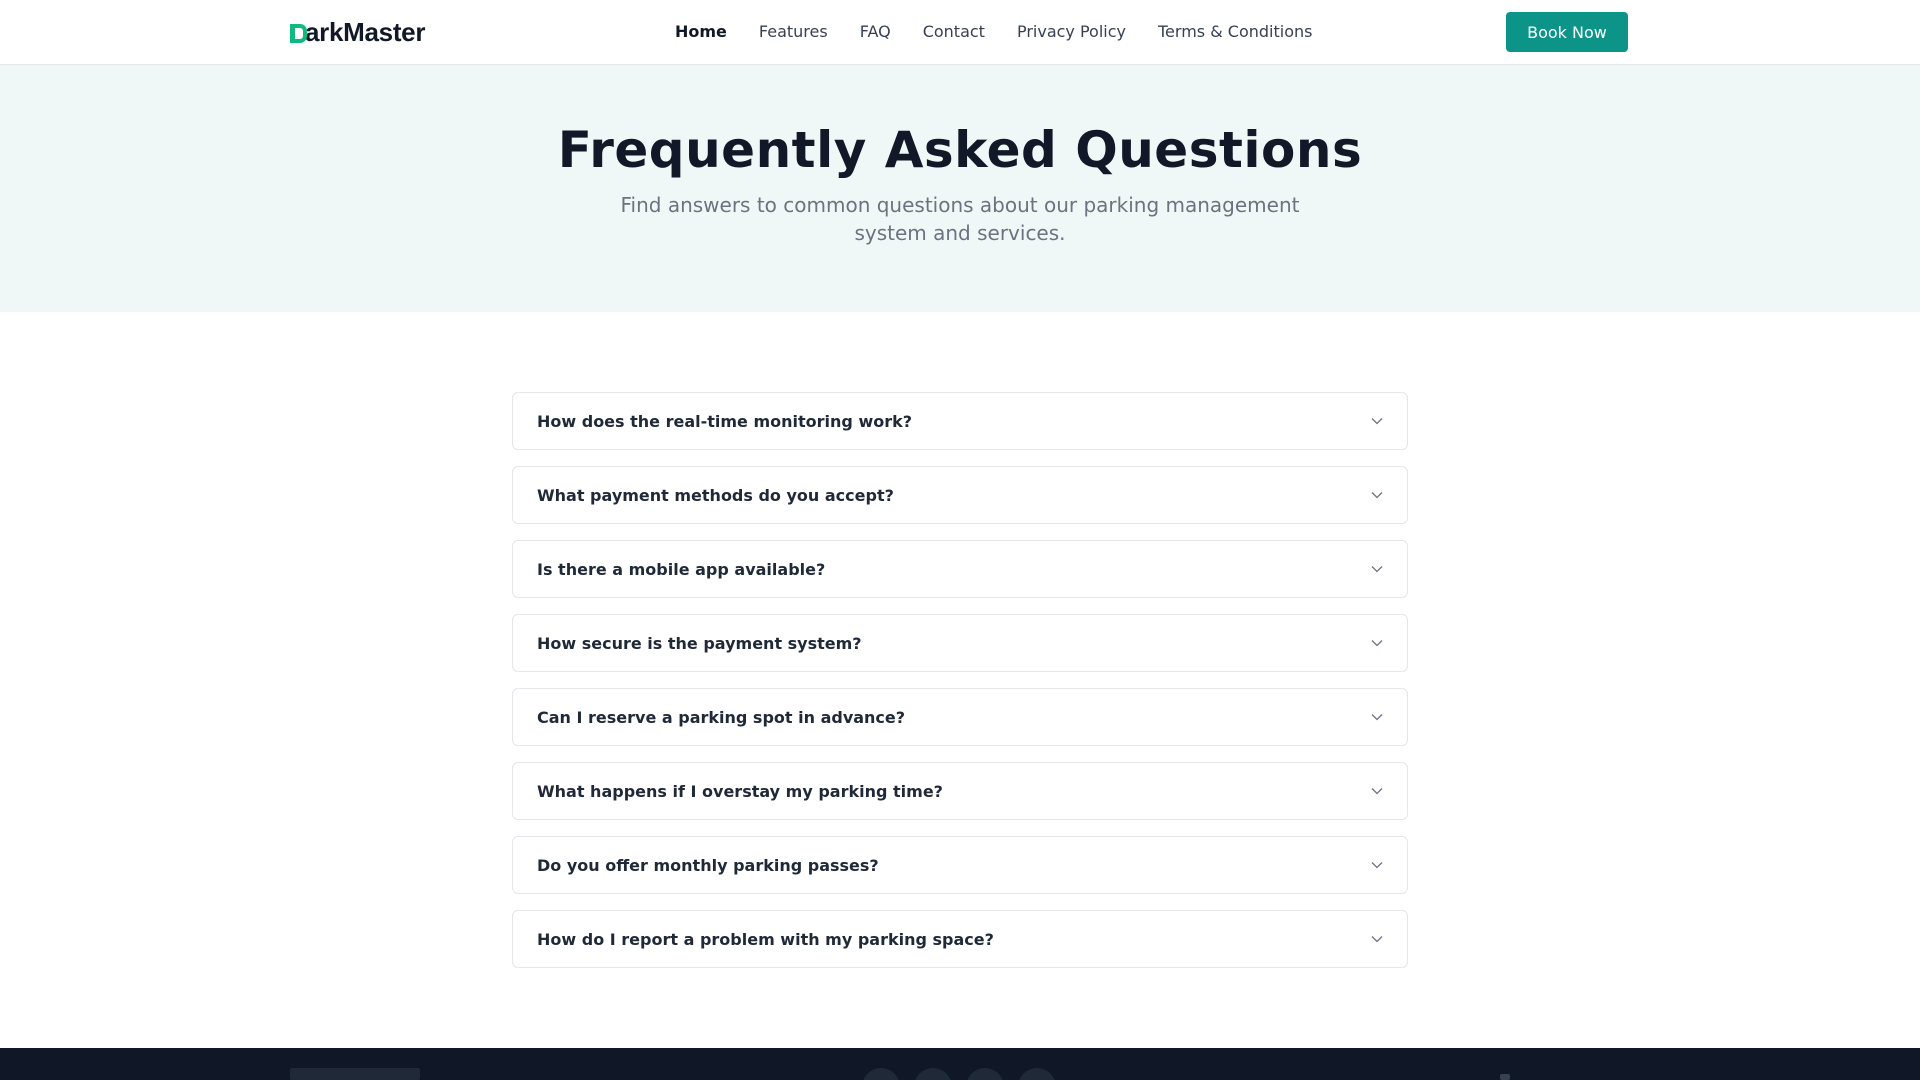 This screenshot has height=1080, width=1920. I want to click on faq-item-mobile-app: Is there a mobile app available?, so click(960, 569).